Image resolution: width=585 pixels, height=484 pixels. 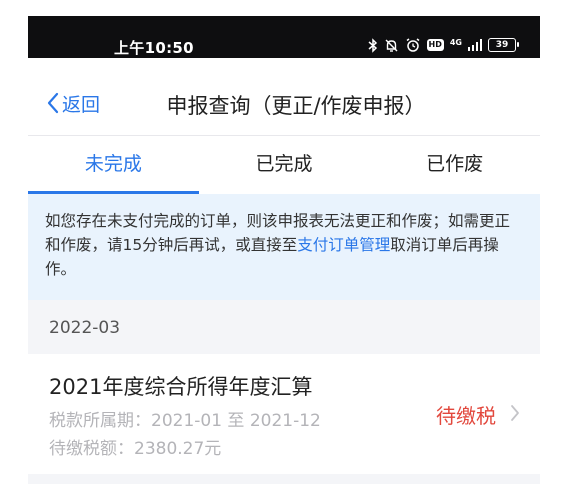 I want to click on status-time: 上午10:50, so click(x=154, y=48).